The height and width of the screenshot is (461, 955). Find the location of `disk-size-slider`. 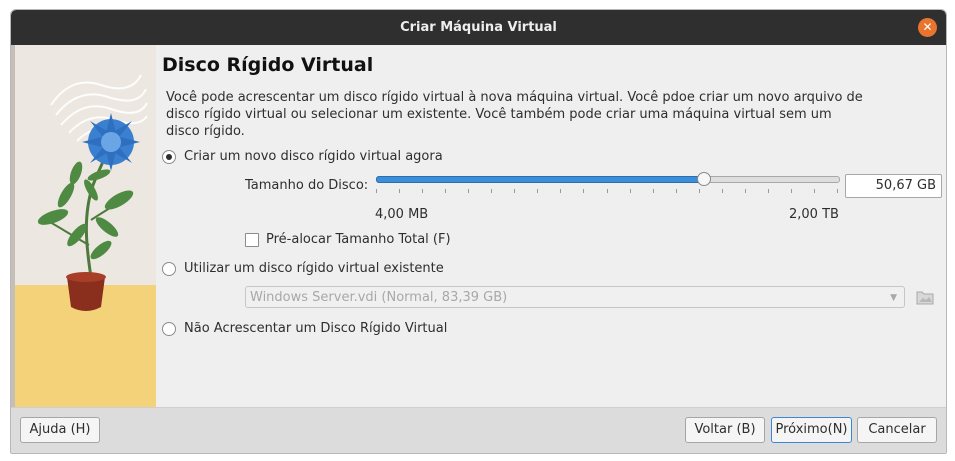

disk-size-slider is located at coordinates (608, 187).